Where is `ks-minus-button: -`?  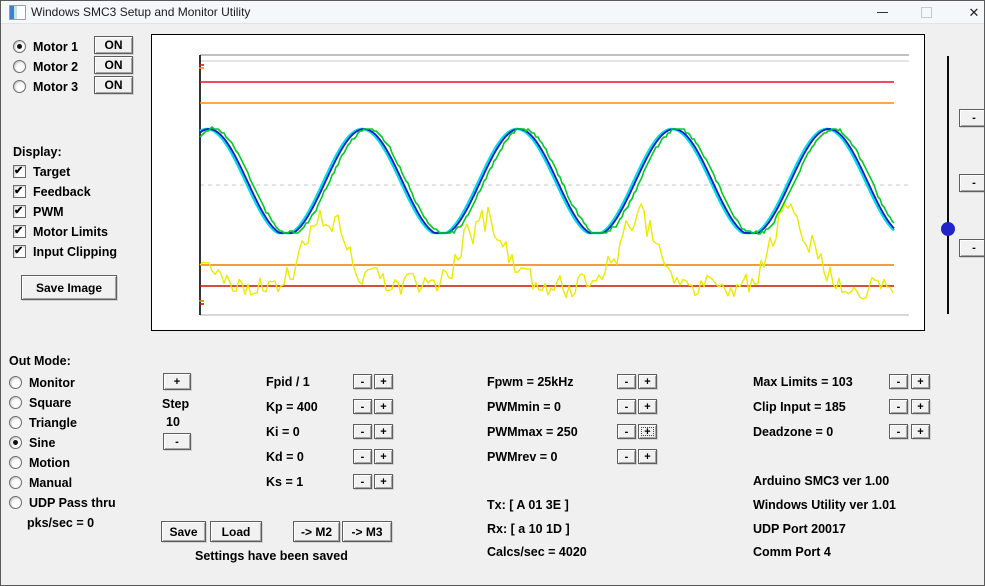 ks-minus-button: - is located at coordinates (362, 481).